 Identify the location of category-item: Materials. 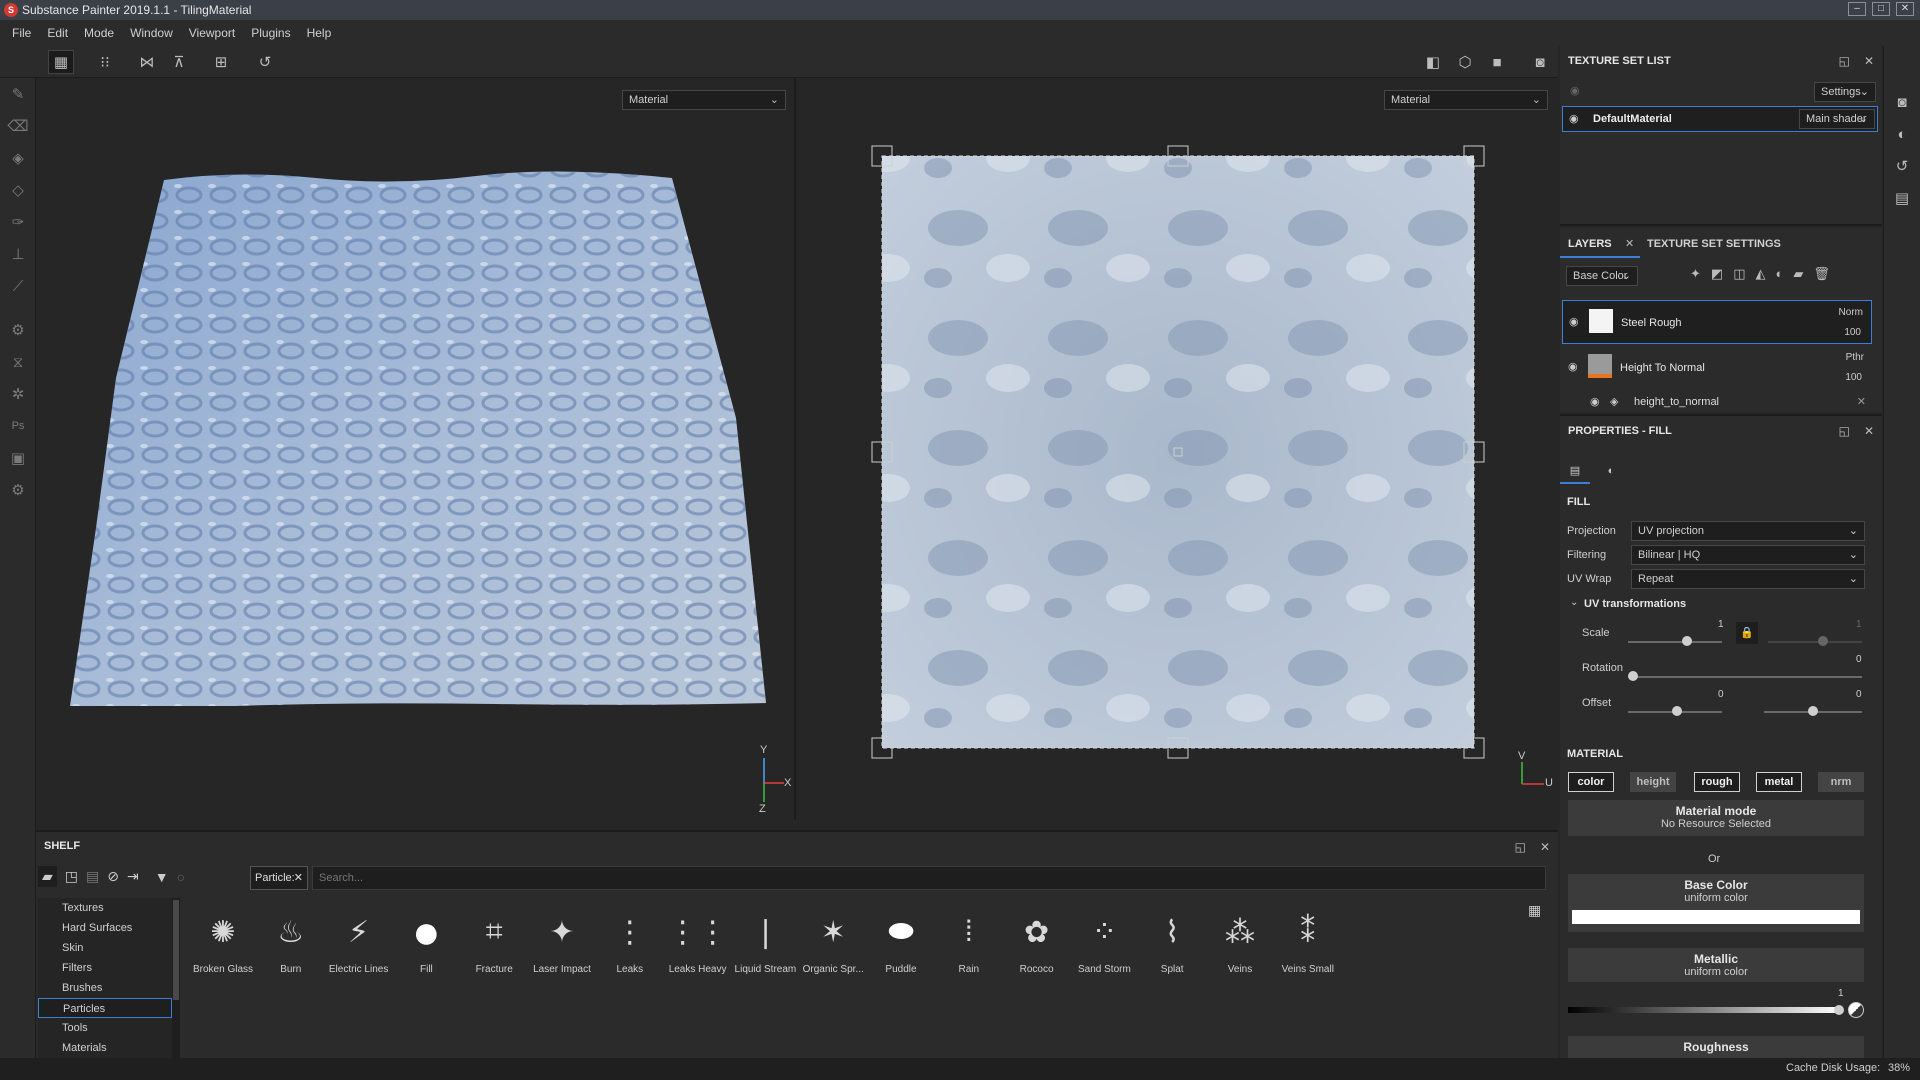
(105, 1048).